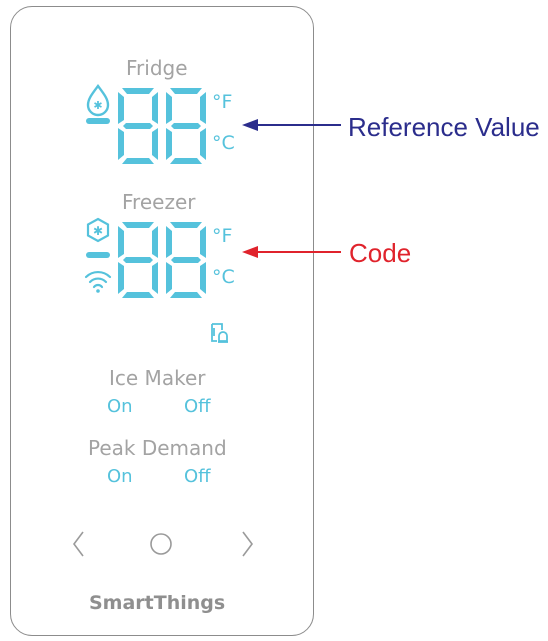  I want to click on door-alarm-icon, so click(219, 333).